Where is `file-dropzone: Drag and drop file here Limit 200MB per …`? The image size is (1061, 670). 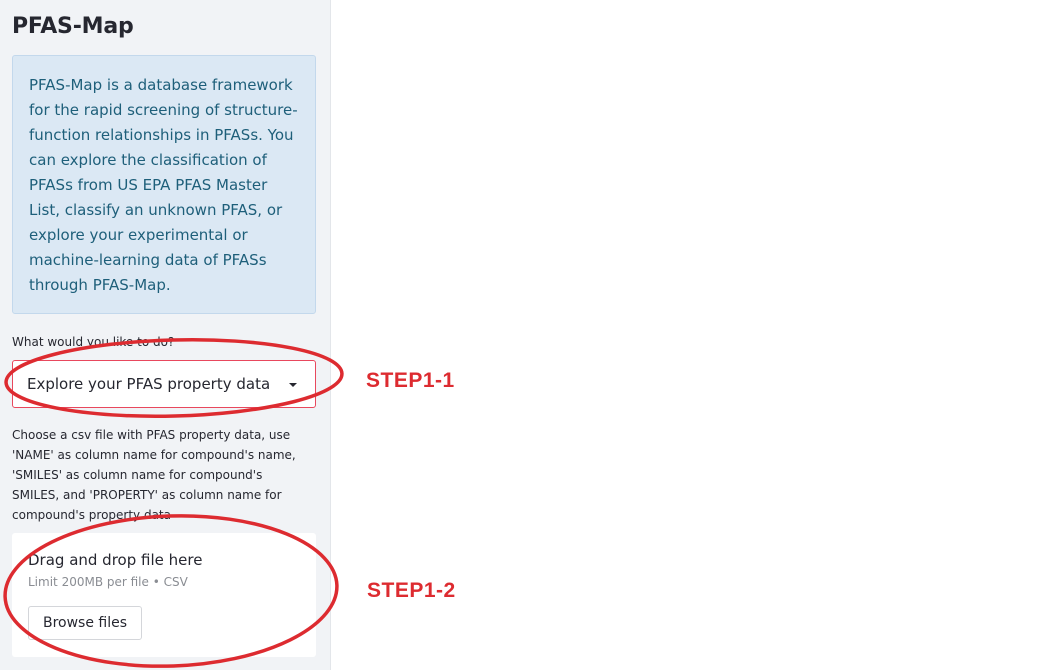 file-dropzone: Drag and drop file here Limit 200MB per … is located at coordinates (164, 595).